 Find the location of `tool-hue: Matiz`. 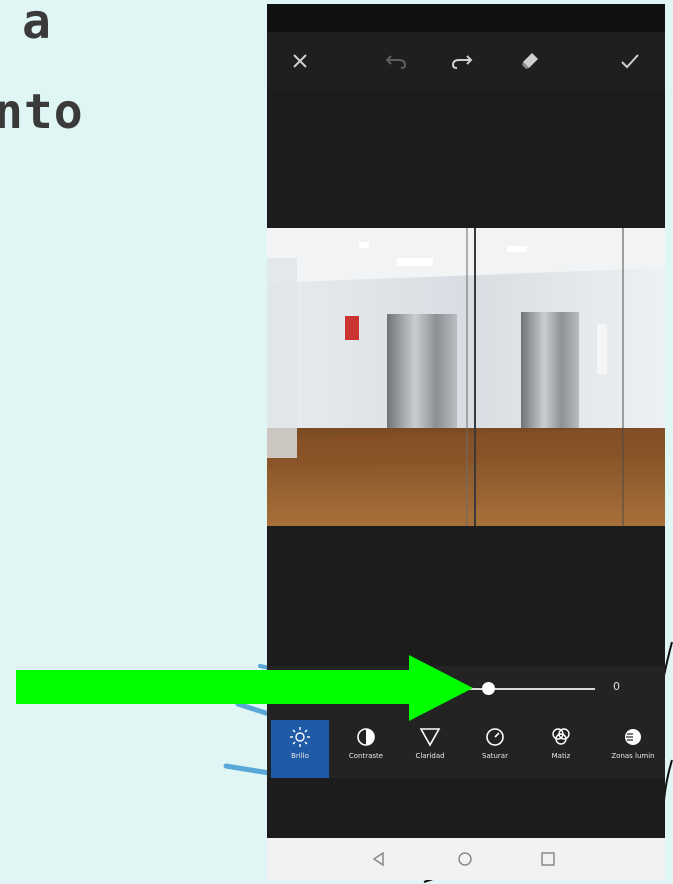

tool-hue: Matiz is located at coordinates (561, 749).